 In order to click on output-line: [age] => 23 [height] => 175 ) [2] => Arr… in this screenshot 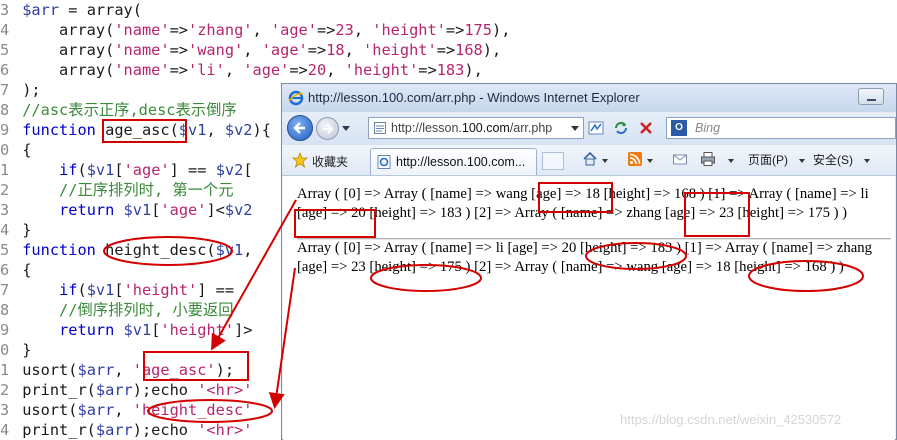, I will do `click(570, 267)`.